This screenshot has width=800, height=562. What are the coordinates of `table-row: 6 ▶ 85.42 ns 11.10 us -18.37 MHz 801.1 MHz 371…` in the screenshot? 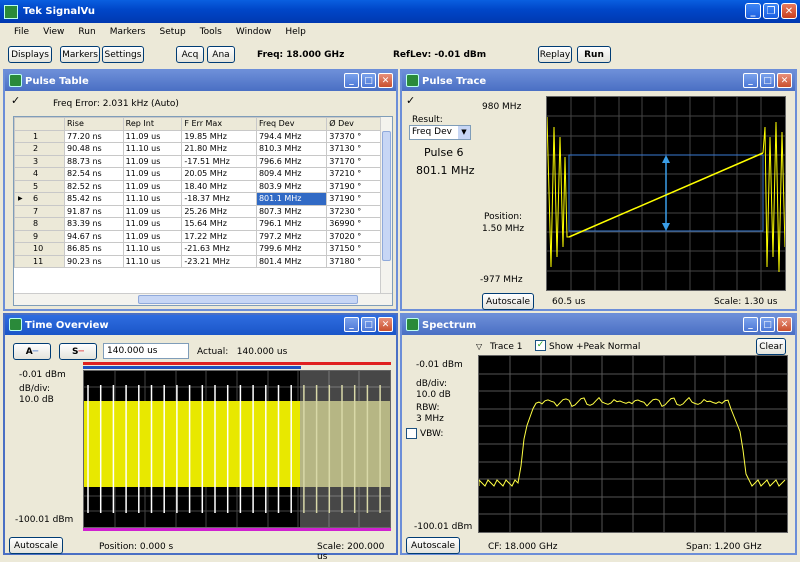 It's located at (198, 199).